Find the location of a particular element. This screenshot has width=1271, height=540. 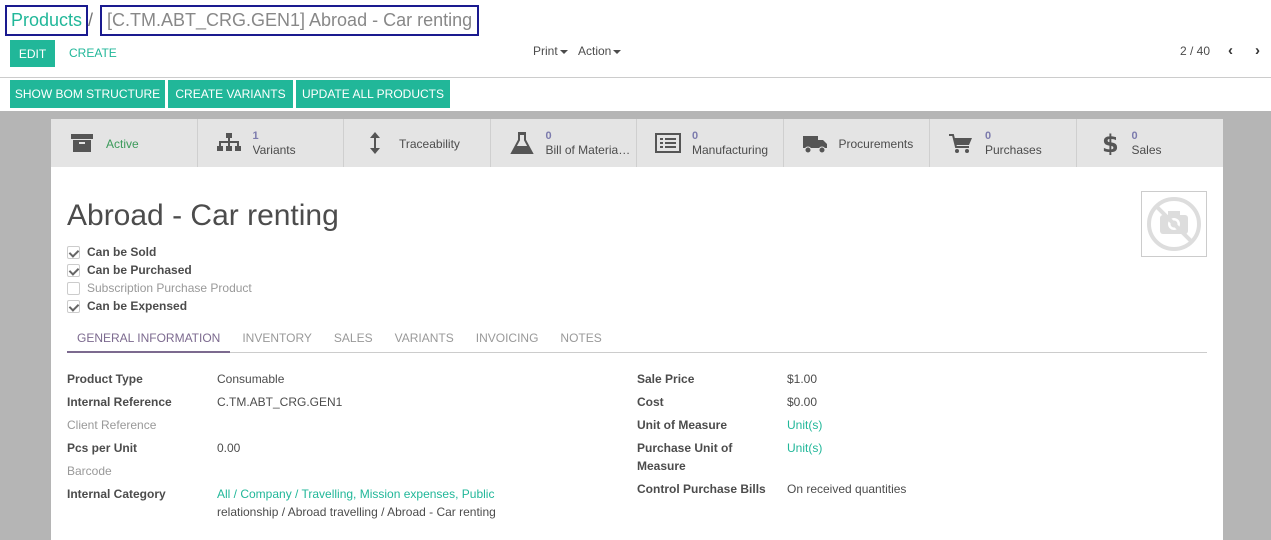

update-all-products-button: UPDATE ALL PRODUCTS is located at coordinates (373, 94).